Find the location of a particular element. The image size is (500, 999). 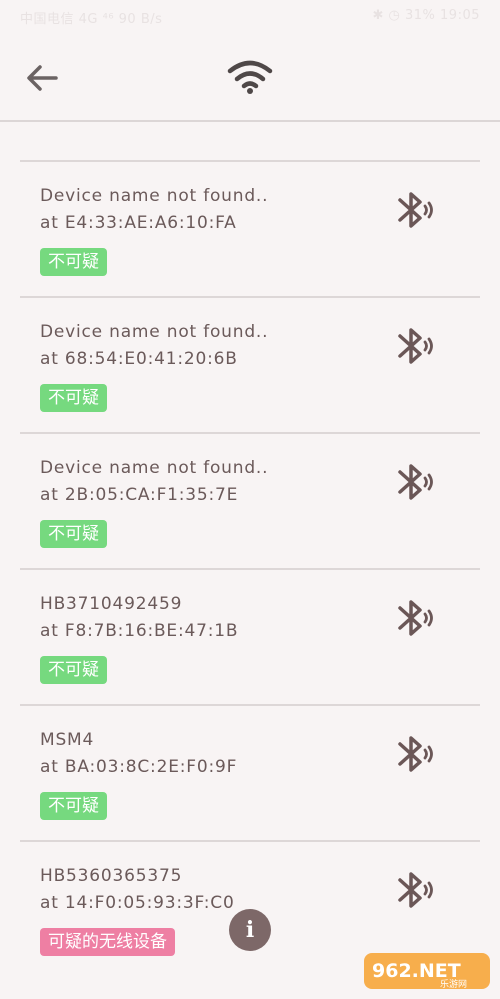

device-address: at 14:F0:05:93:3F:C0 is located at coordinates (137, 903).